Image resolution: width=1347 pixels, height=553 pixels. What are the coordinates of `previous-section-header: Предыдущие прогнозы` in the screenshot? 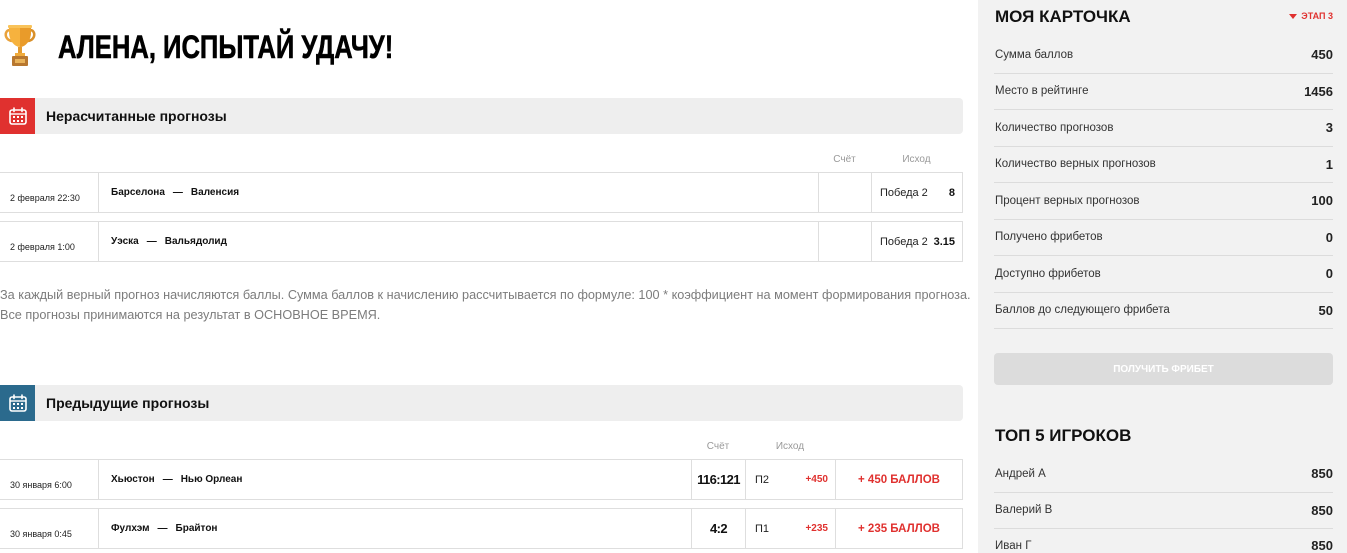 It's located at (481, 403).